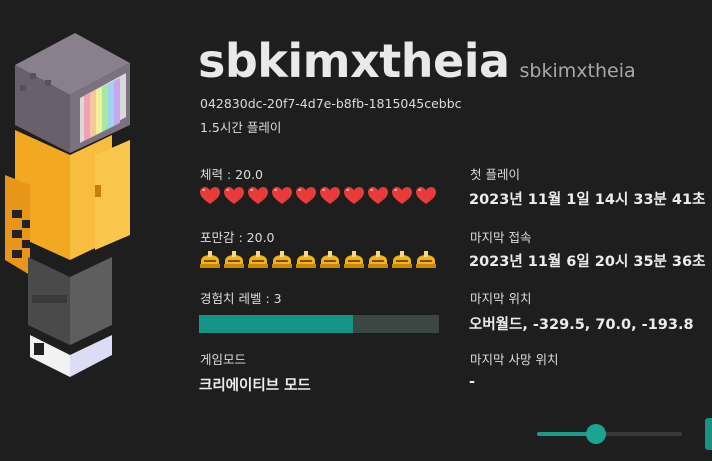  What do you see at coordinates (354, 61) in the screenshot?
I see `player-name: sbkimxtheia` at bounding box center [354, 61].